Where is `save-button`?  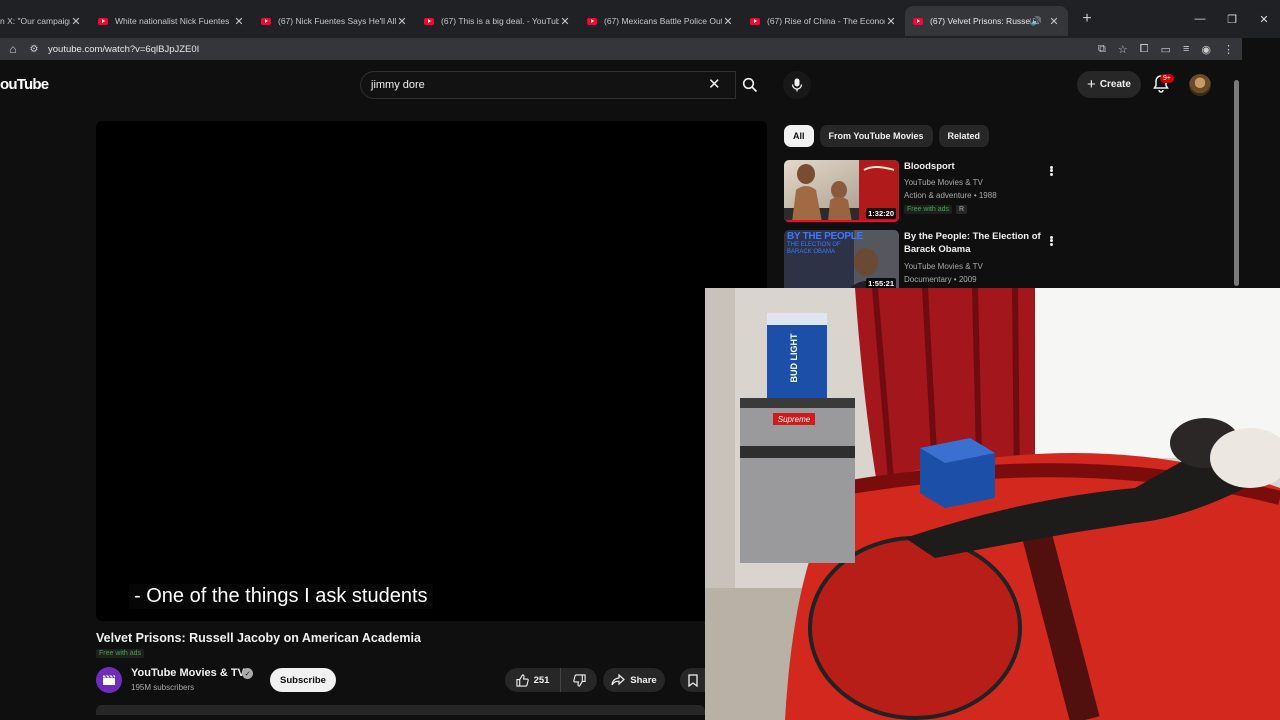
save-button is located at coordinates (692, 680).